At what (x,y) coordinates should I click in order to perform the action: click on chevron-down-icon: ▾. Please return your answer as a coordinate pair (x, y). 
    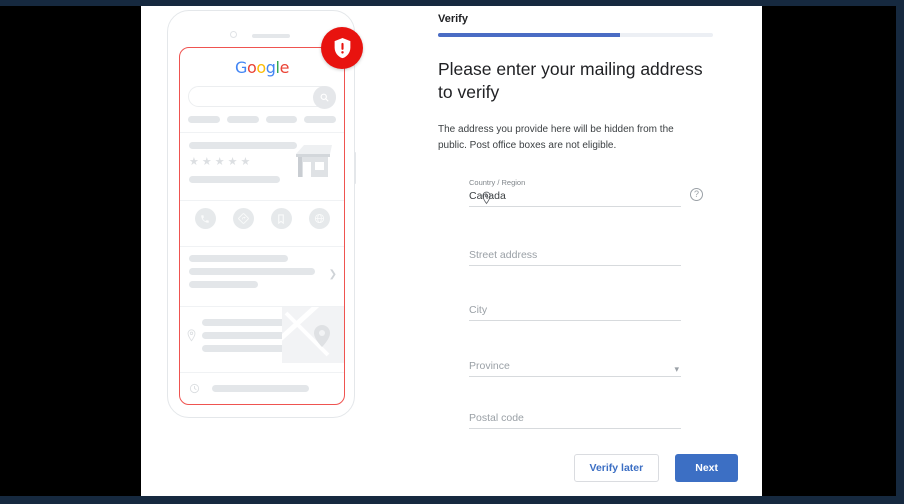
    Looking at the image, I should click on (676, 369).